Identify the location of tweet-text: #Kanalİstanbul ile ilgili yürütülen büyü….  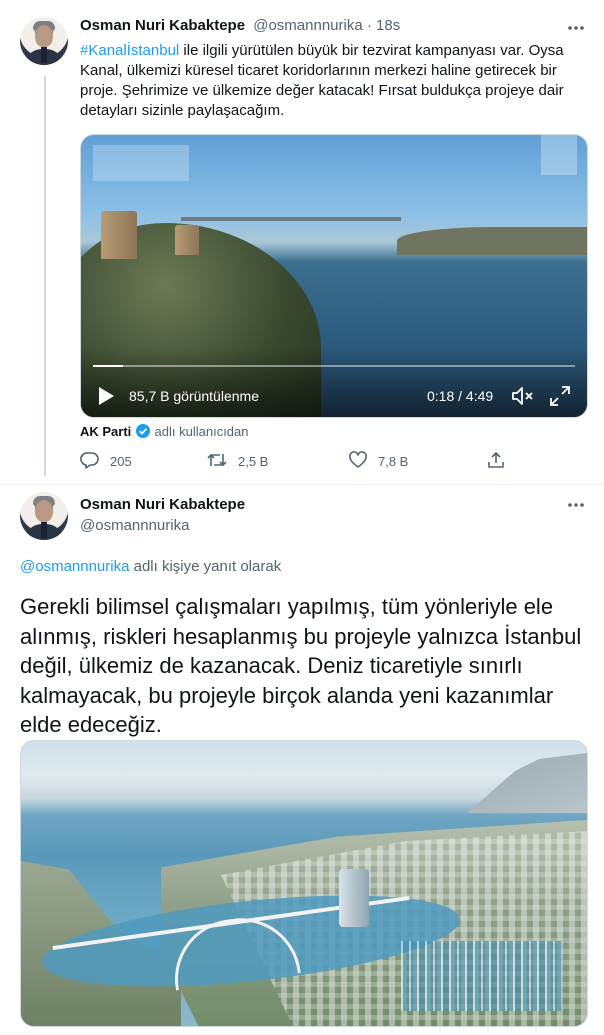
(332, 81).